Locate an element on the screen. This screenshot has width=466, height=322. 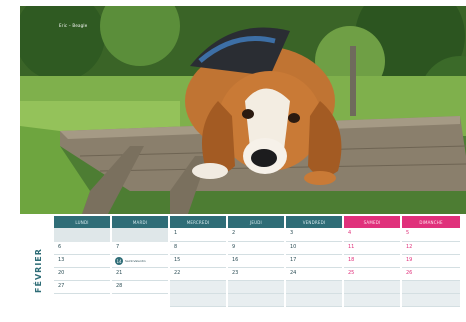
day-cell: 24 is located at coordinates (314, 274).